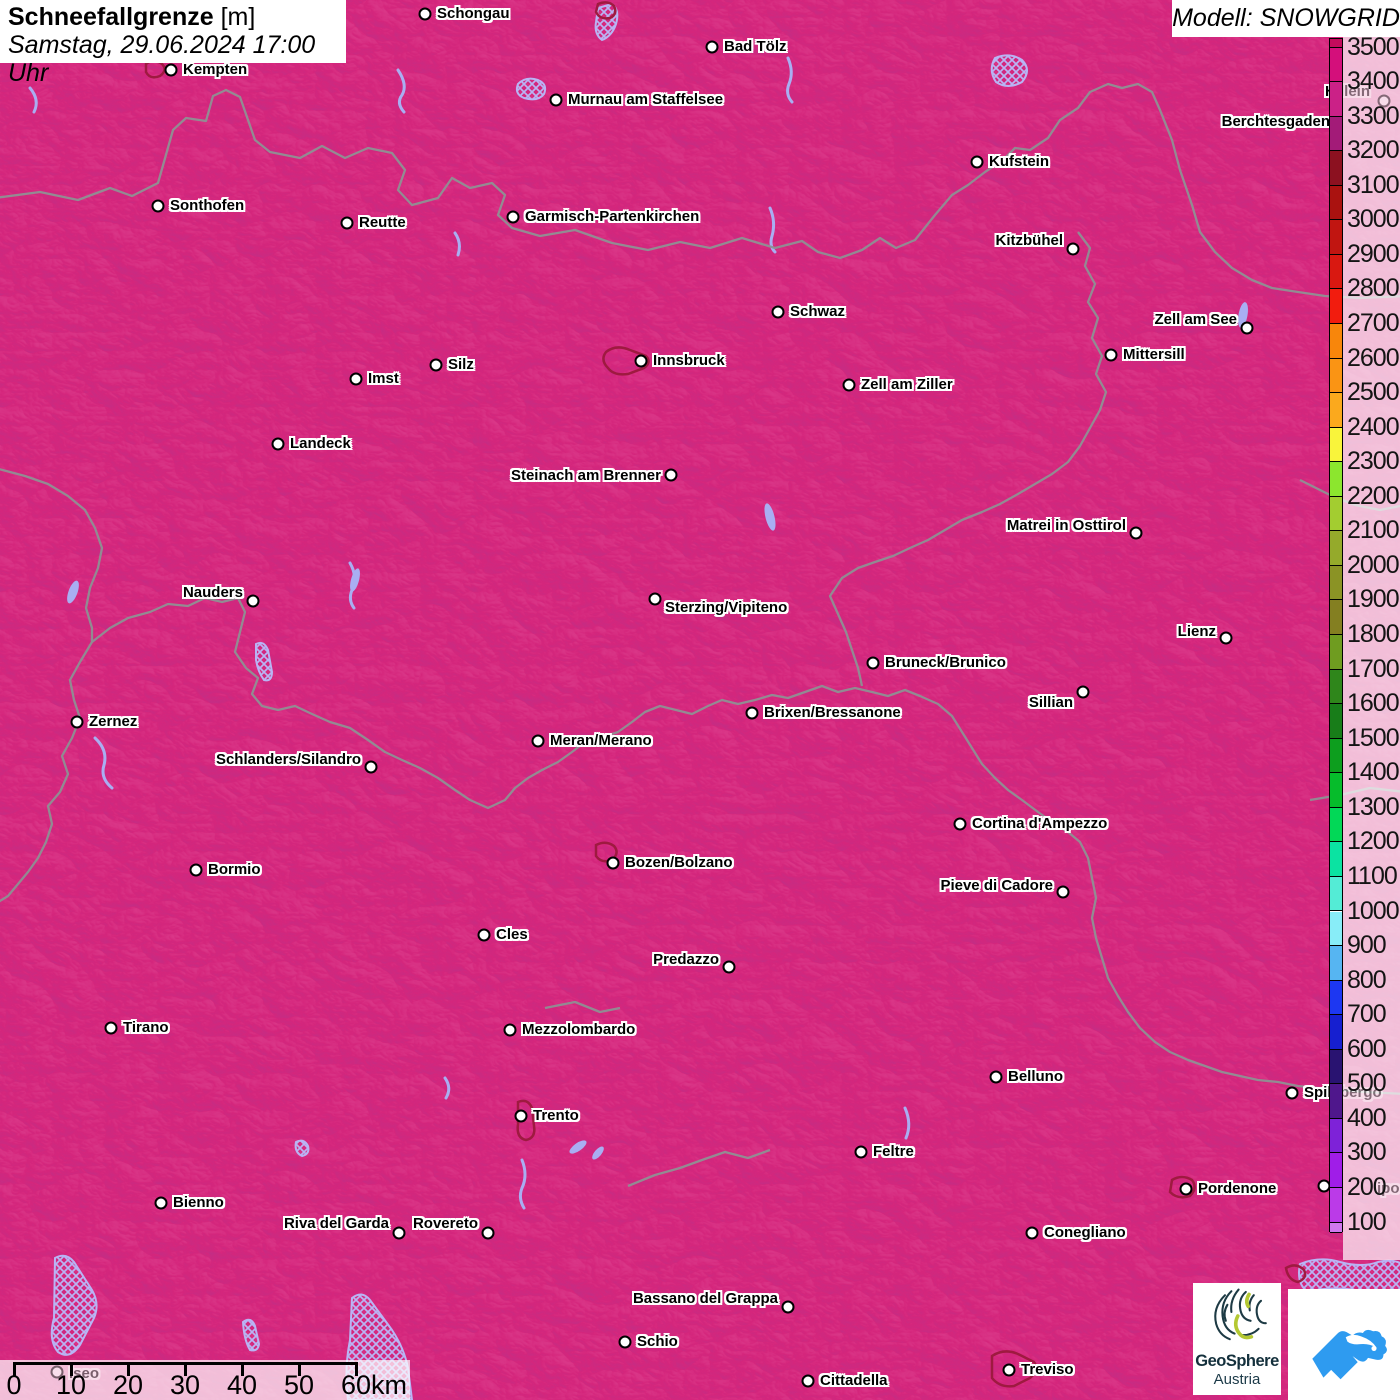 This screenshot has height=1400, width=1400. I want to click on city-label: Sterzing/Vipiteno, so click(726, 608).